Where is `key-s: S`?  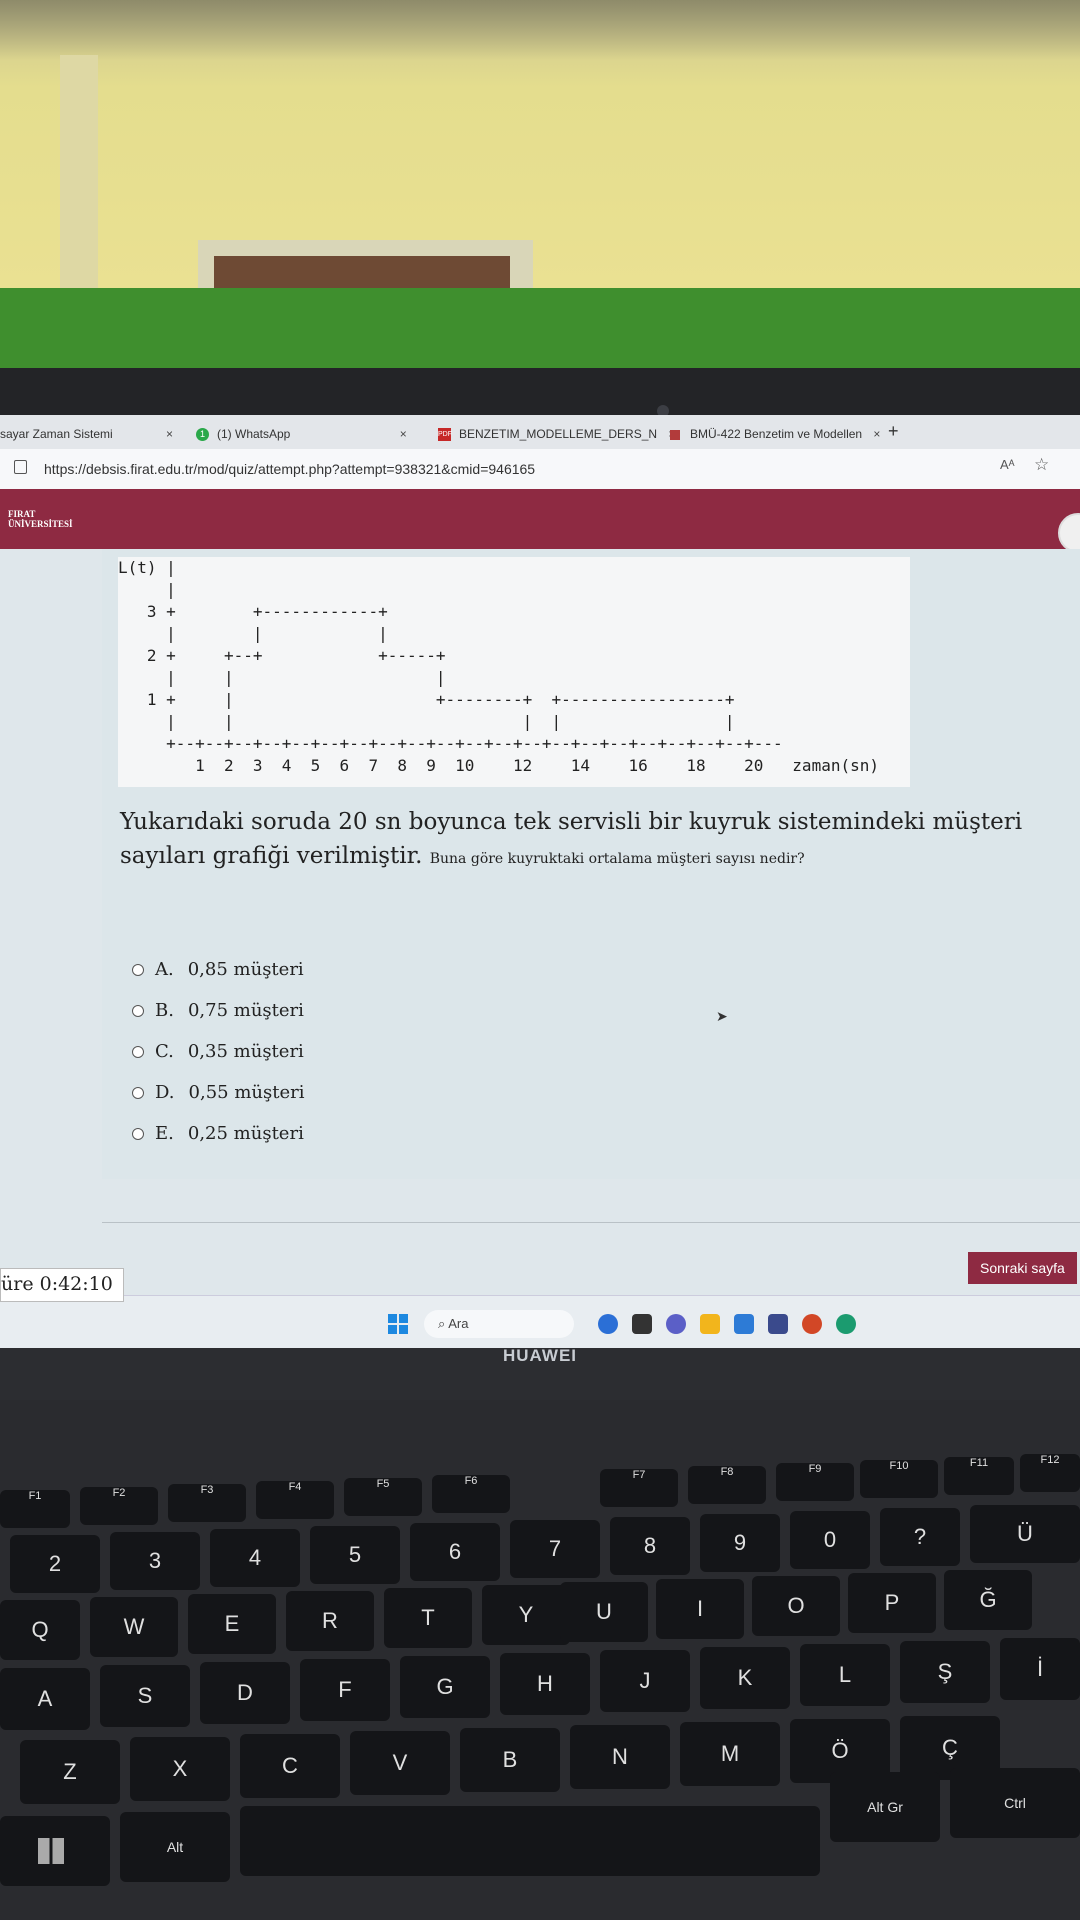
key-s: S is located at coordinates (145, 1696).